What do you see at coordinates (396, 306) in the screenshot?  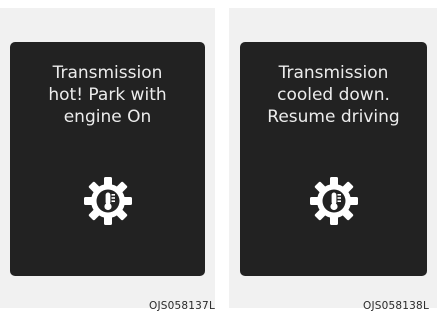 I see `figure-code-label: OJS058138L` at bounding box center [396, 306].